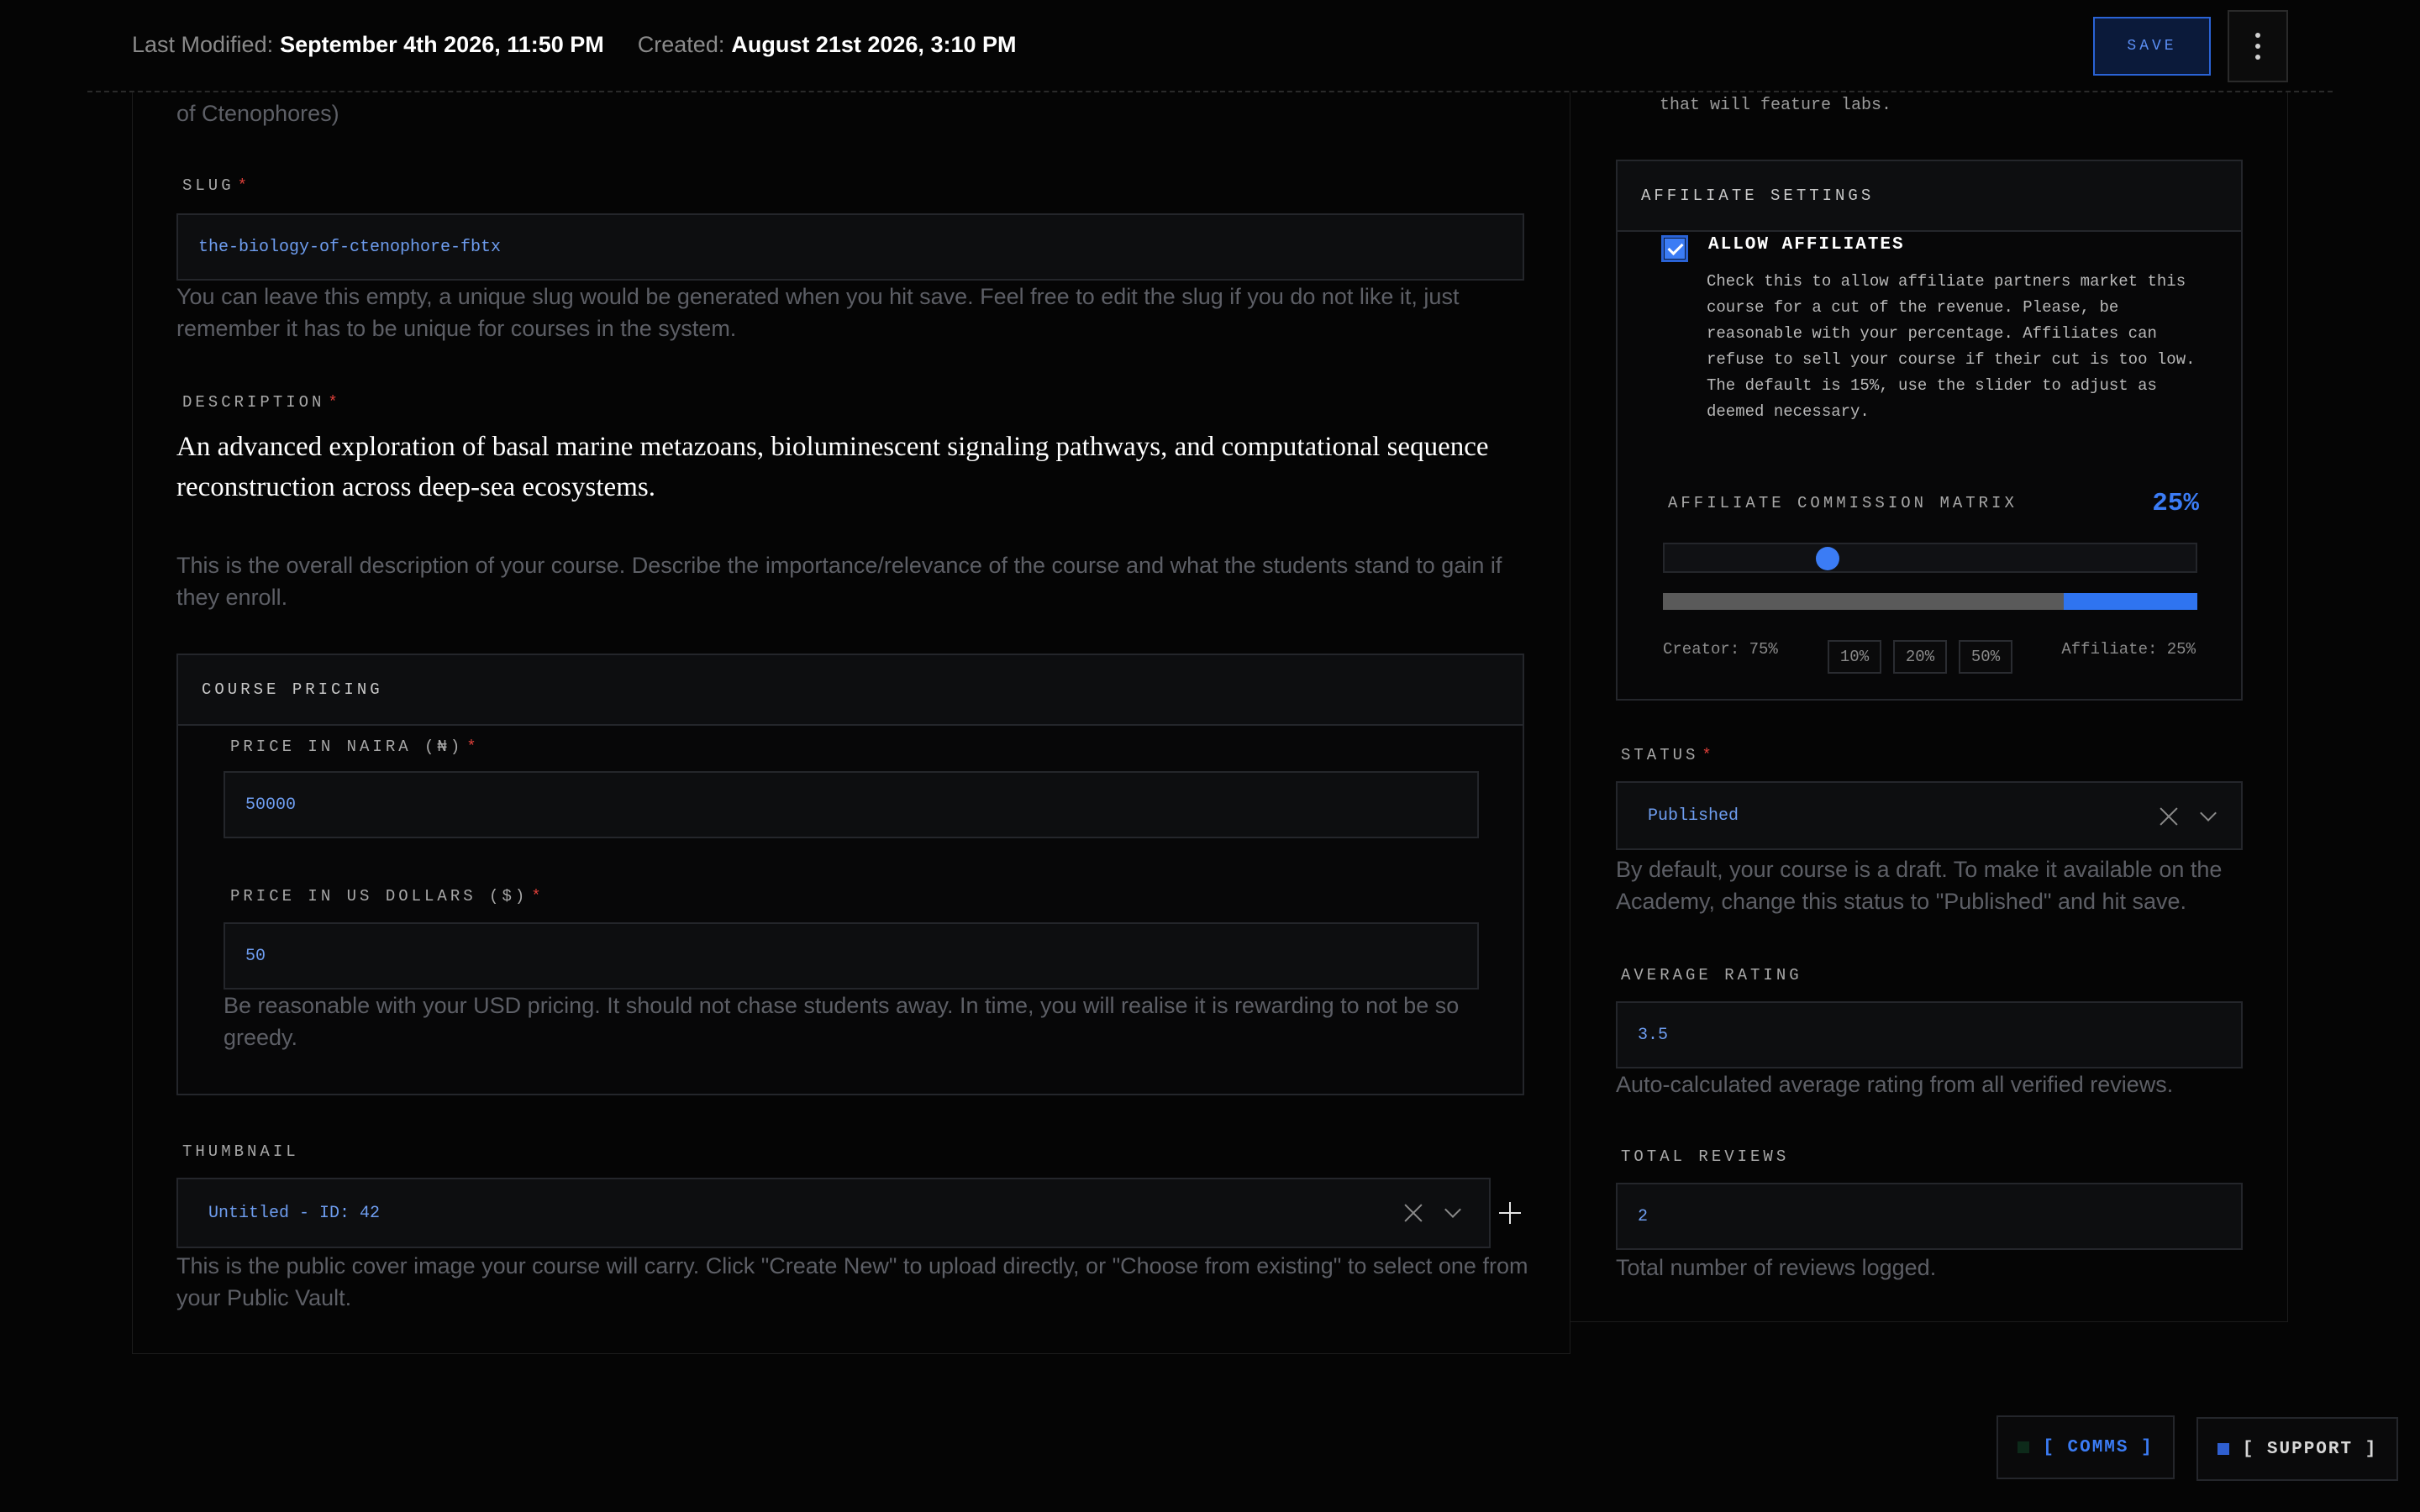 The width and height of the screenshot is (2420, 1512). What do you see at coordinates (1920, 657) in the screenshot?
I see `preset-20-button: 20%` at bounding box center [1920, 657].